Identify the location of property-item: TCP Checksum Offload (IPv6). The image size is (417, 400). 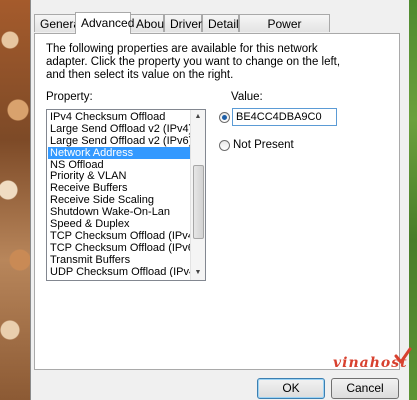
(119, 248).